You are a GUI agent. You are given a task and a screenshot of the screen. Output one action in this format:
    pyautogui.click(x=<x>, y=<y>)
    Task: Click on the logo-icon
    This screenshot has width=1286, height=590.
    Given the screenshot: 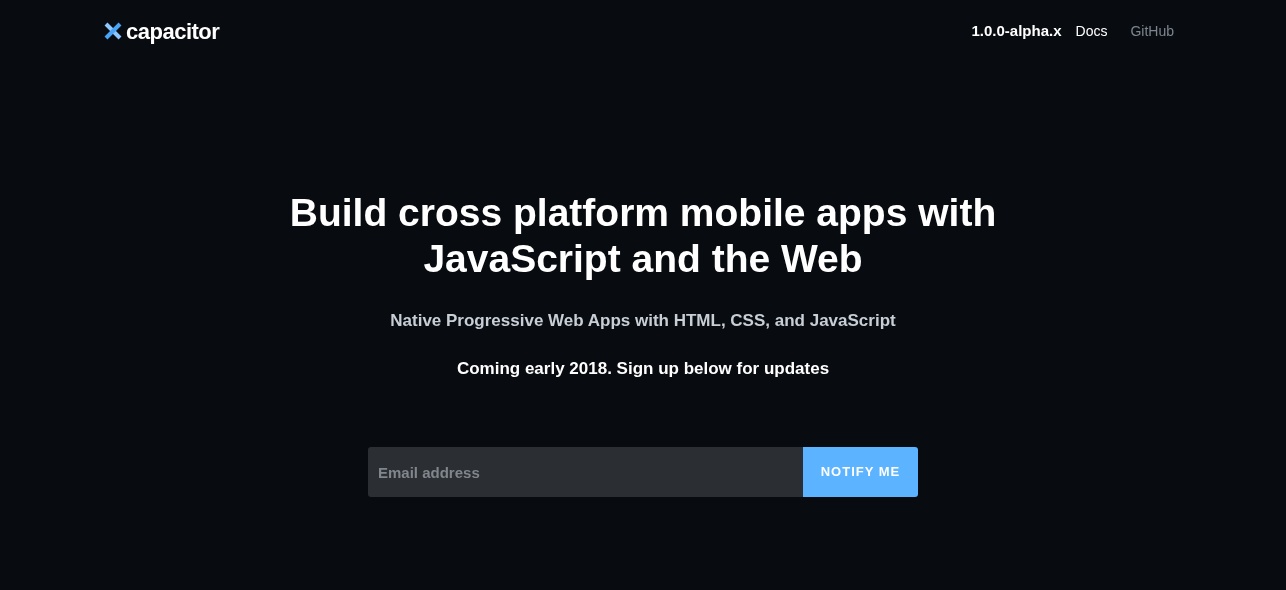 What is the action you would take?
    pyautogui.click(x=113, y=31)
    